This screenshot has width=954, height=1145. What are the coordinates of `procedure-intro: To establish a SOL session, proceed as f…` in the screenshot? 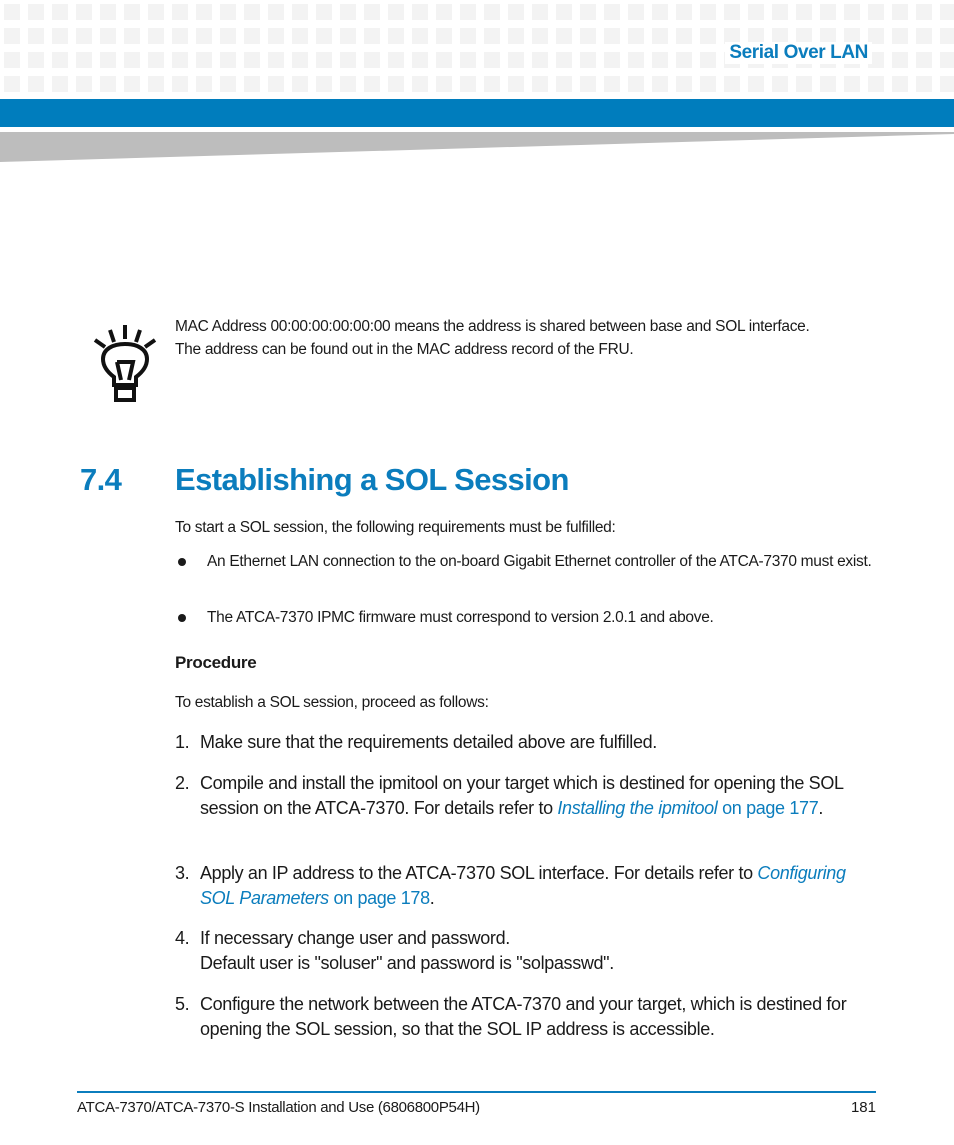 It's located at (332, 702).